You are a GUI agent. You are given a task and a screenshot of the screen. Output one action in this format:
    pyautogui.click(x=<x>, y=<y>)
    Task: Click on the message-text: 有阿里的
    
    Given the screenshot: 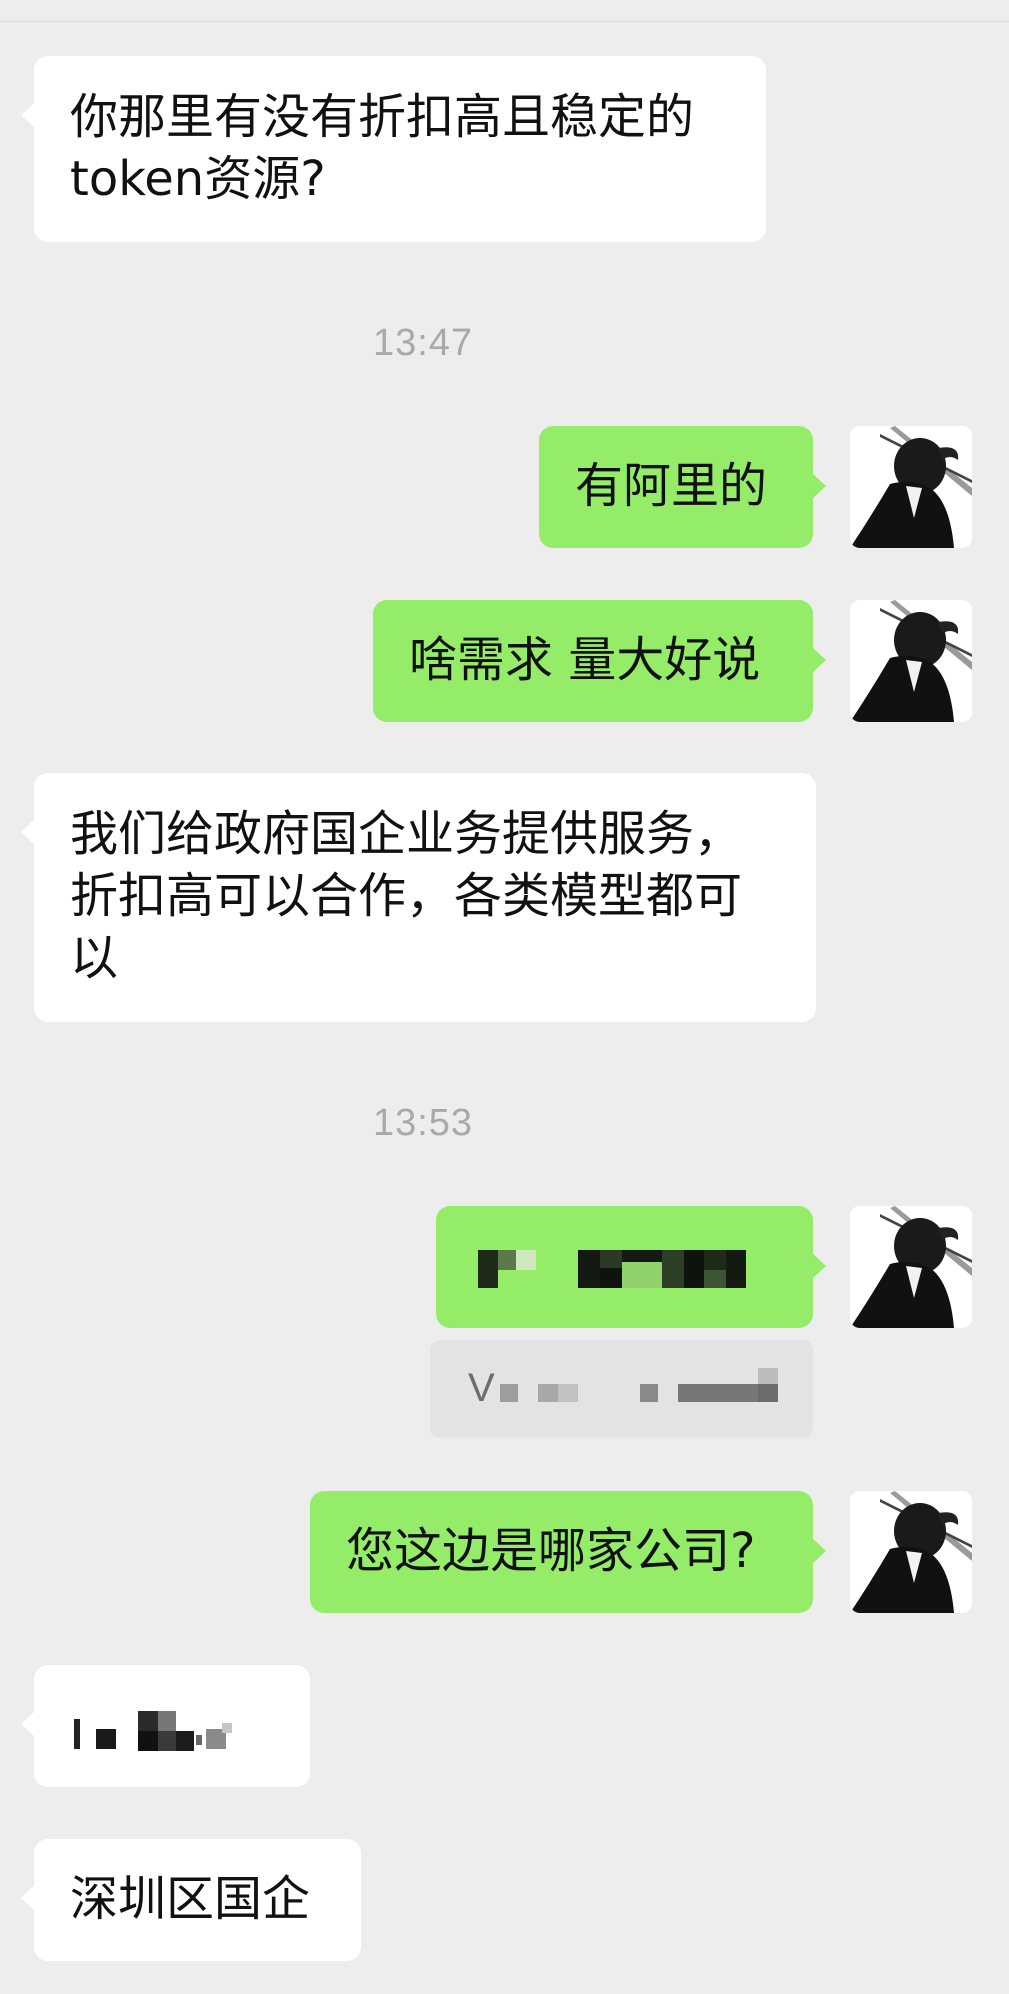 What is the action you would take?
    pyautogui.click(x=671, y=486)
    